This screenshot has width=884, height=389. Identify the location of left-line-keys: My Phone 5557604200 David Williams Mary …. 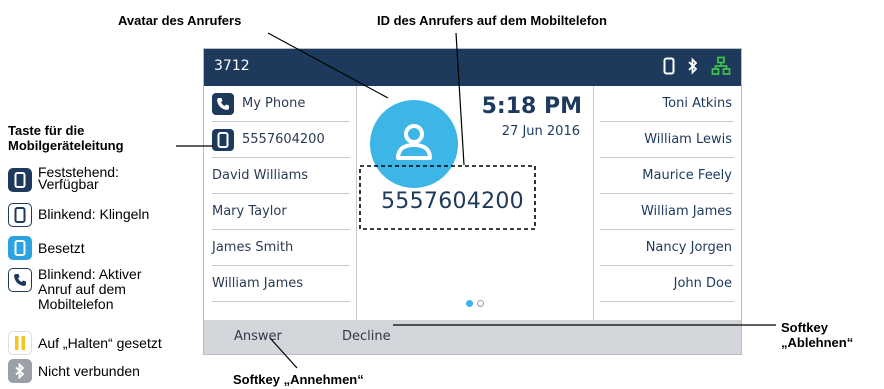
(280, 203).